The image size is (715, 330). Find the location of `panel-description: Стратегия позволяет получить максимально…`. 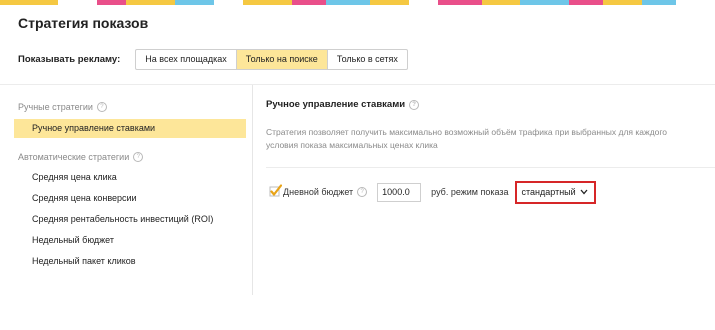

panel-description: Стратегия позволяет получить максимально… is located at coordinates (467, 138).